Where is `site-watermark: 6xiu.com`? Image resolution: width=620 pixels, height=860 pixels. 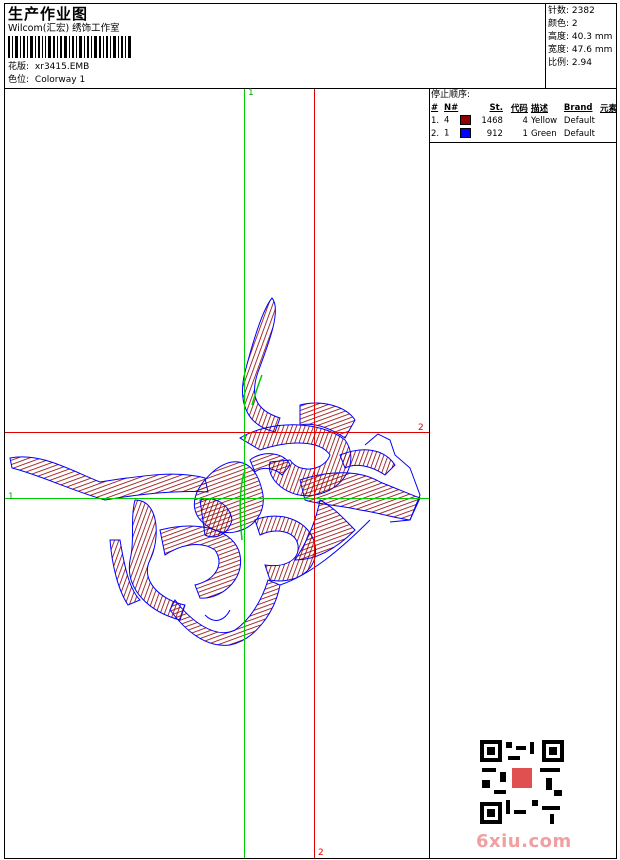 site-watermark: 6xiu.com is located at coordinates (524, 841).